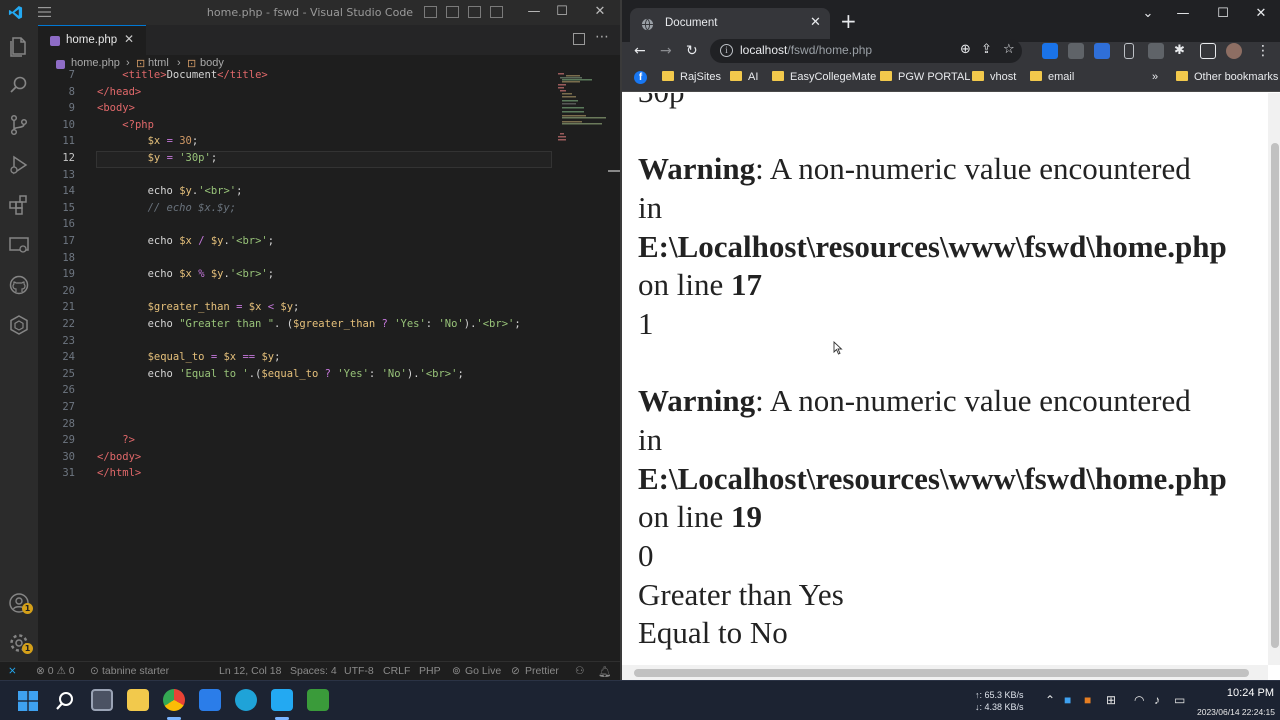 This screenshot has width=1280, height=720. What do you see at coordinates (583, 108) in the screenshot?
I see `minimap` at bounding box center [583, 108].